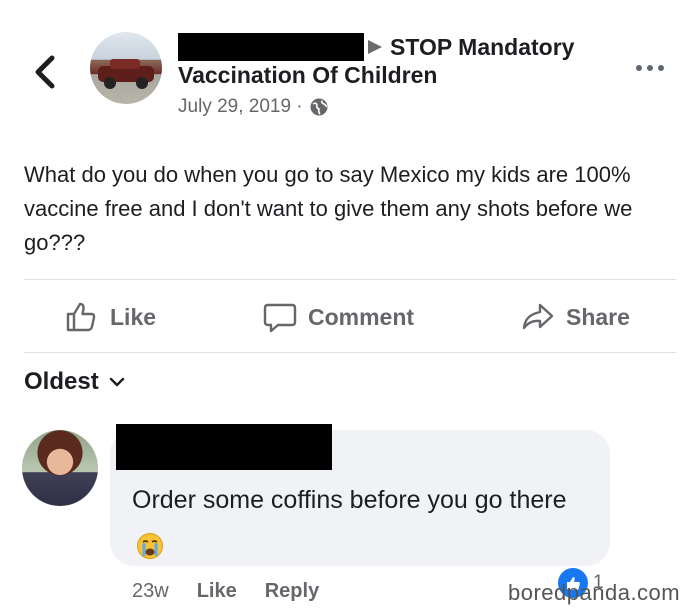  Describe the element at coordinates (350, 279) in the screenshot. I see `divider-top` at that location.